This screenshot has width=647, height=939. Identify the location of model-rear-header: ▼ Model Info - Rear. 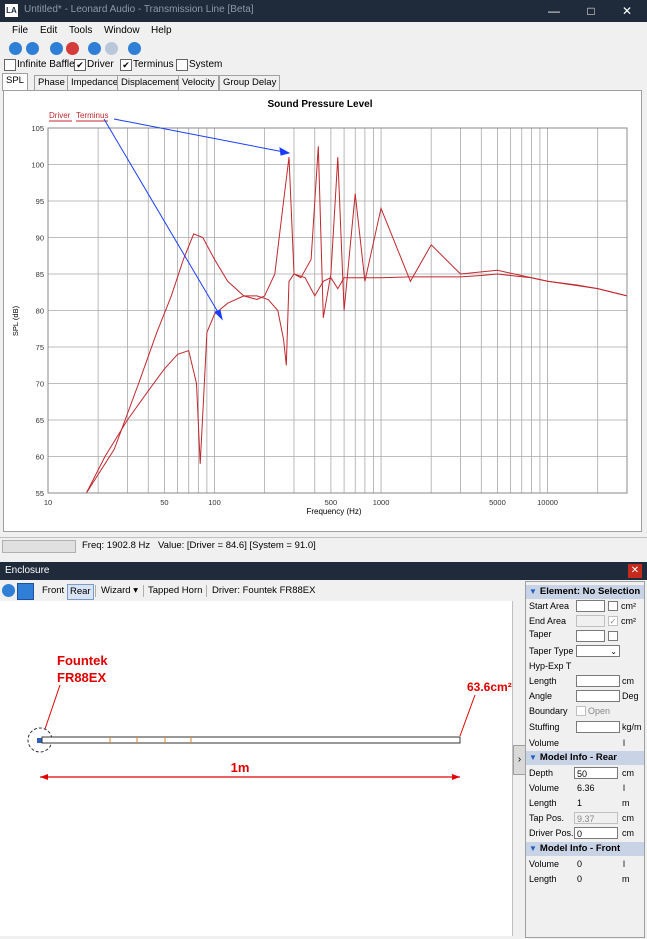
(585, 758).